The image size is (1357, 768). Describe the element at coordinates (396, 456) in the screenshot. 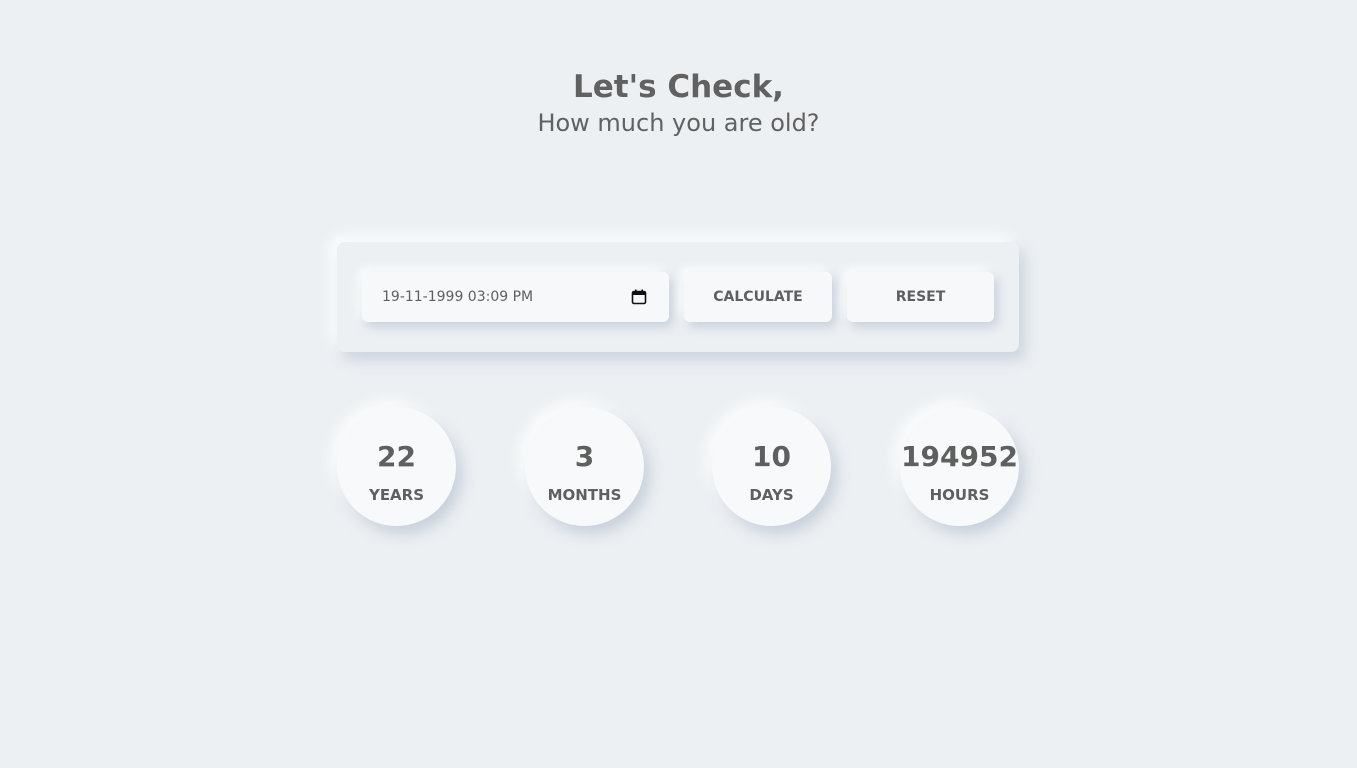

I see `years-value: 22` at that location.